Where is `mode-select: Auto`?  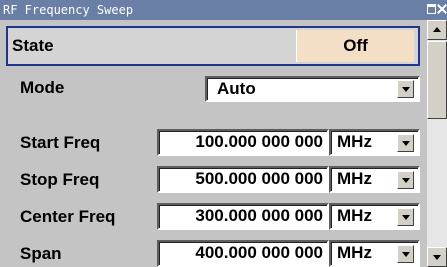
mode-select: Auto is located at coordinates (312, 89).